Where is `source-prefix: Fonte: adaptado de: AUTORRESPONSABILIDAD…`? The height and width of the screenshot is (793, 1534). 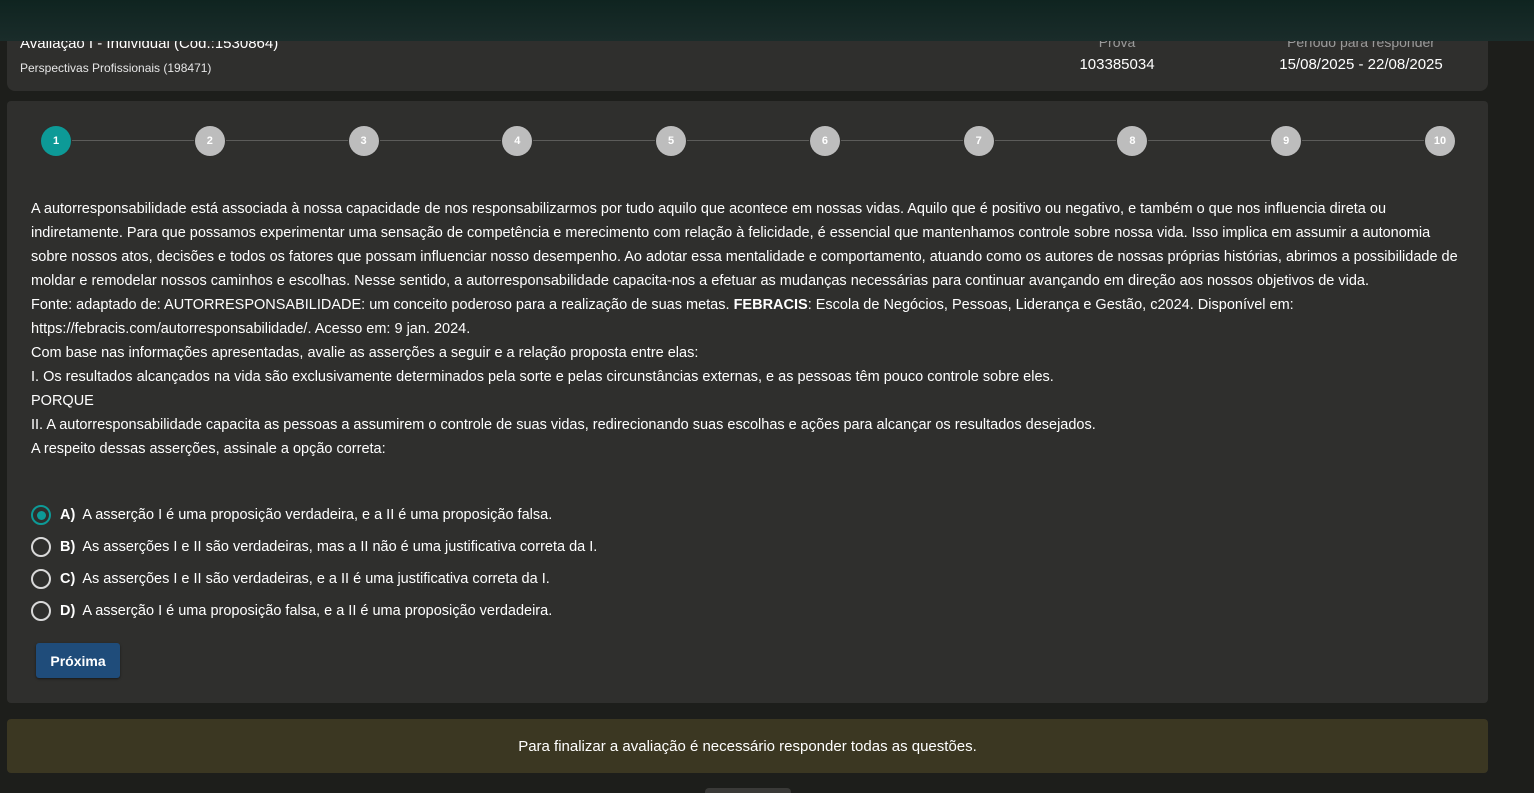
source-prefix: Fonte: adaptado de: AUTORRESPONSABILIDAD… is located at coordinates (382, 305).